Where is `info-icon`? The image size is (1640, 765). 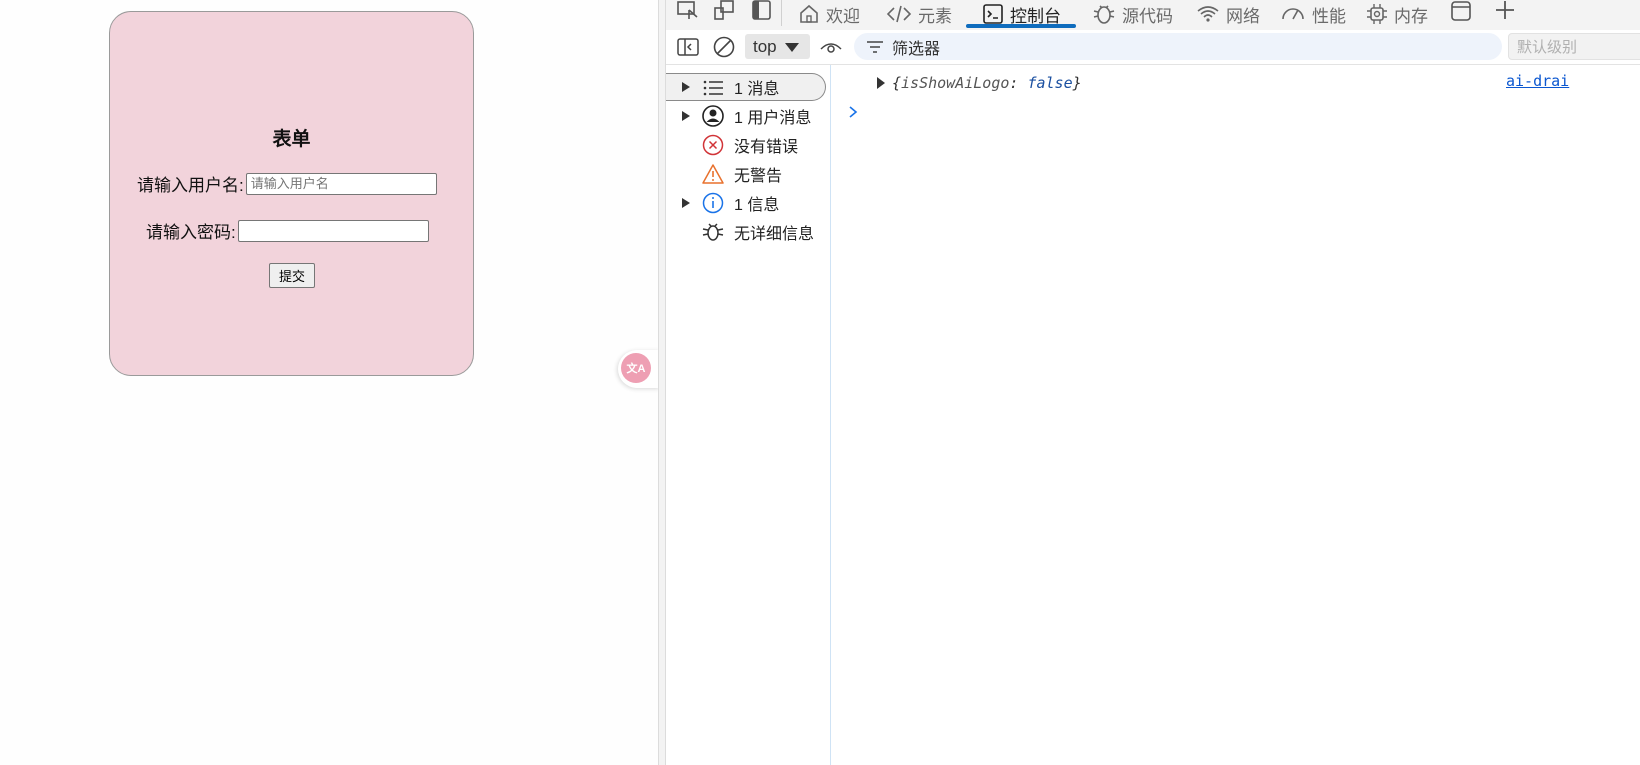 info-icon is located at coordinates (713, 203).